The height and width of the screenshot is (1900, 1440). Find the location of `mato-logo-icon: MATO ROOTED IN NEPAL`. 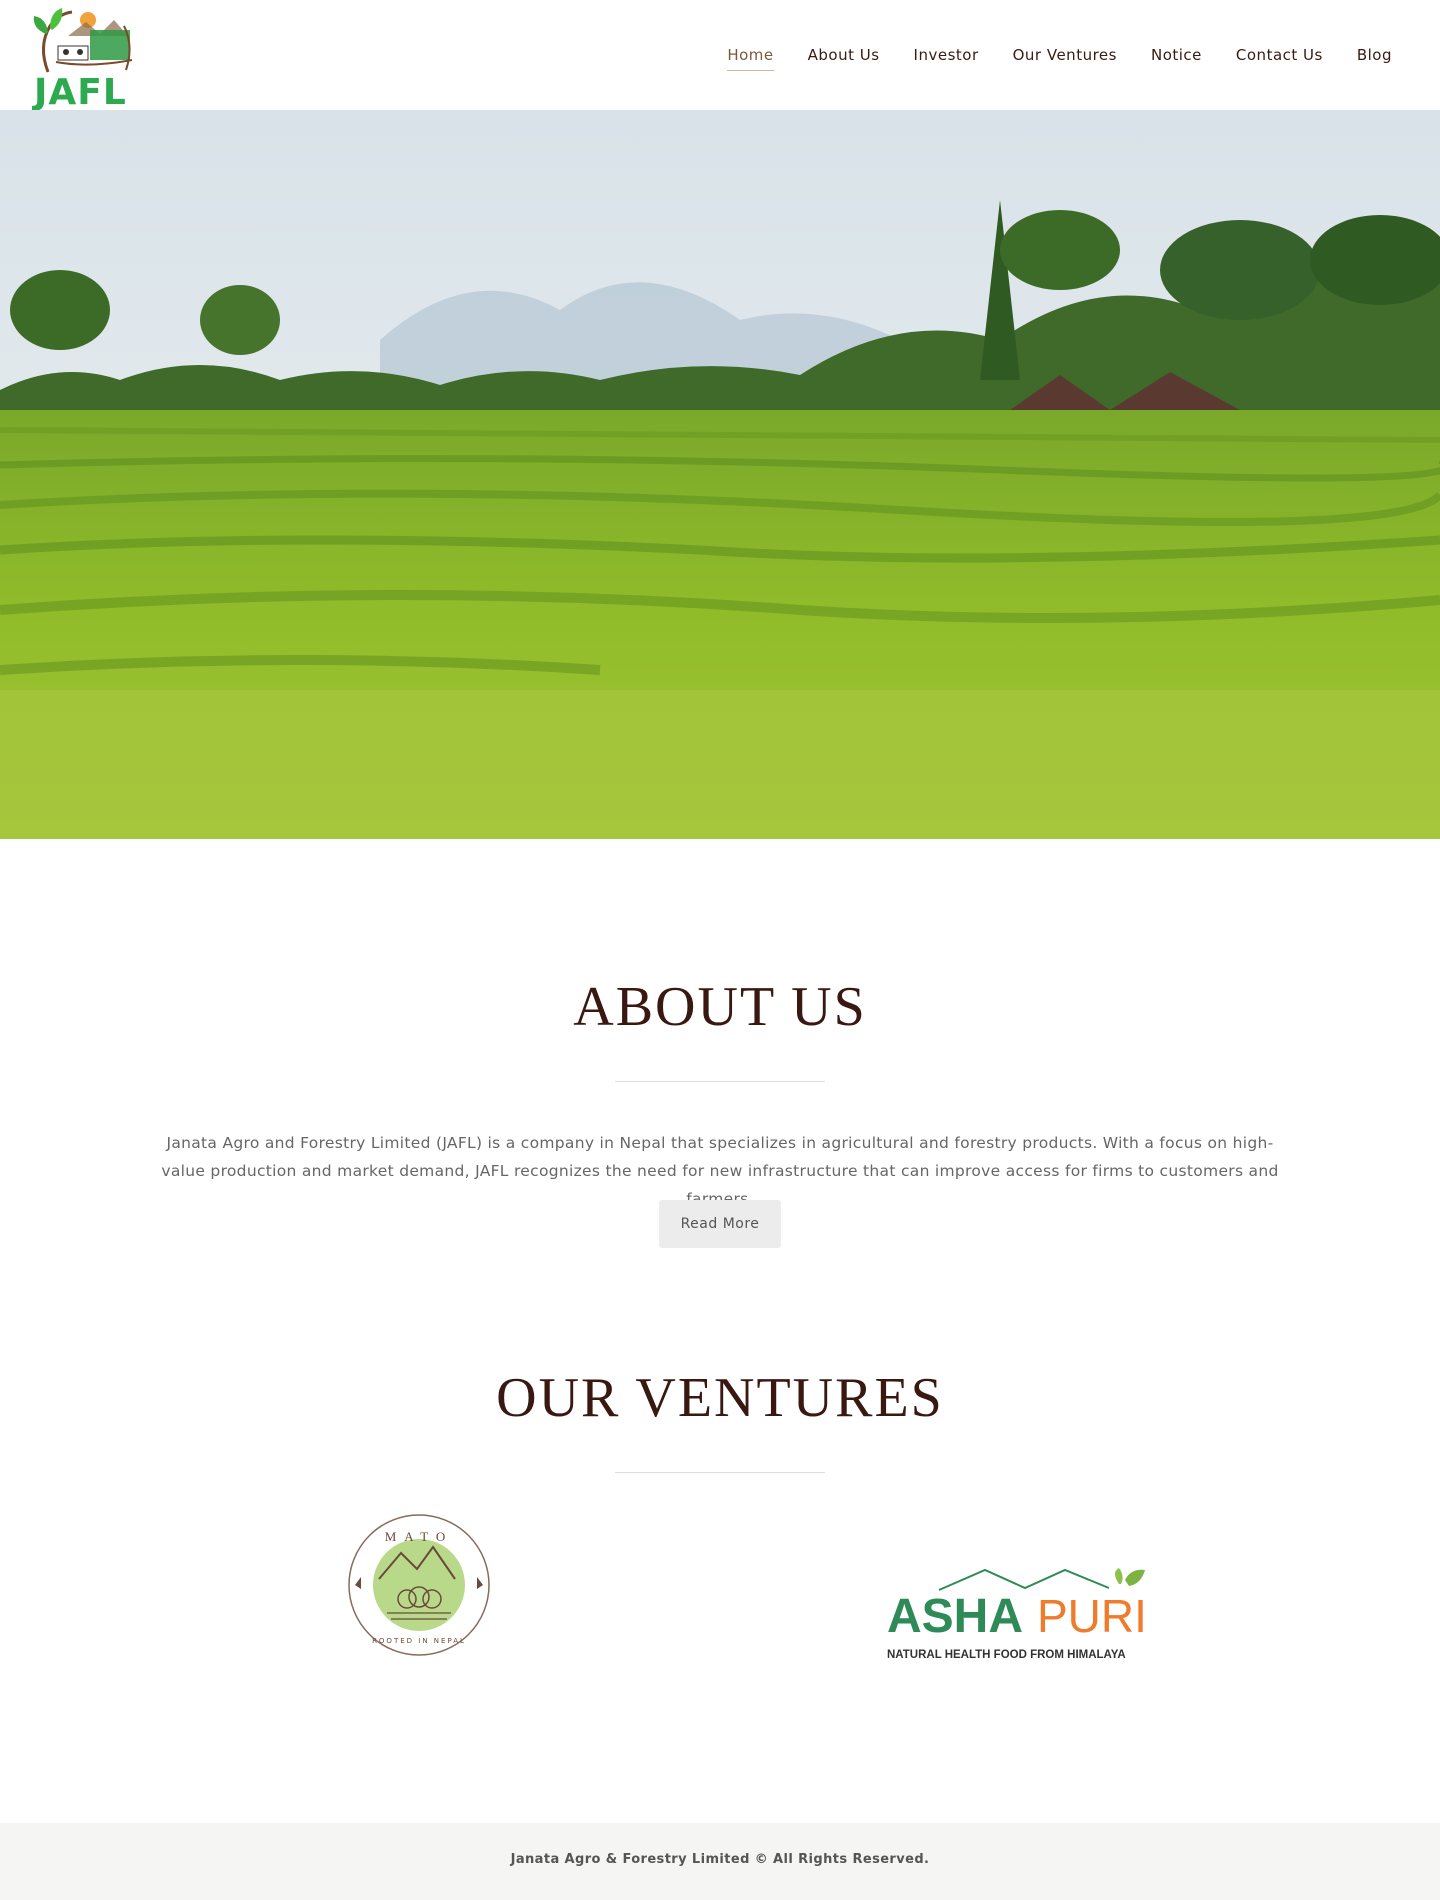

mato-logo-icon: MATO ROOTED IN NEPAL is located at coordinates (419, 1585).